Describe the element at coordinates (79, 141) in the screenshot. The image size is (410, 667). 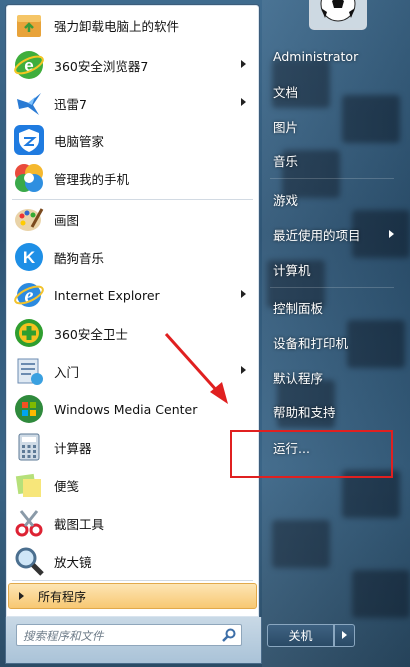
I see `program-label: 电脑管家` at that location.